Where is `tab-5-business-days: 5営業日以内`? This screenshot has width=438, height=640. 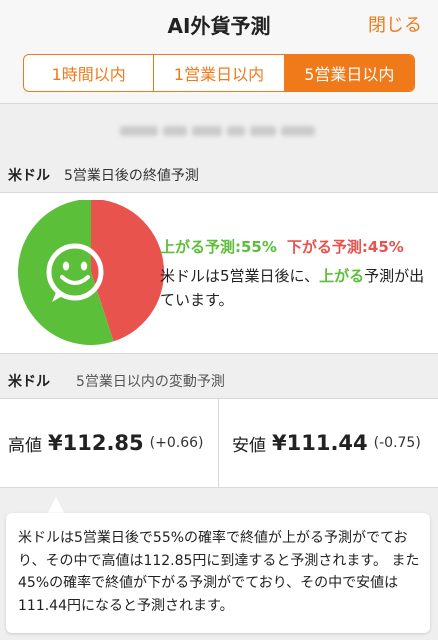
tab-5-business-days: 5営業日以内 is located at coordinates (349, 73).